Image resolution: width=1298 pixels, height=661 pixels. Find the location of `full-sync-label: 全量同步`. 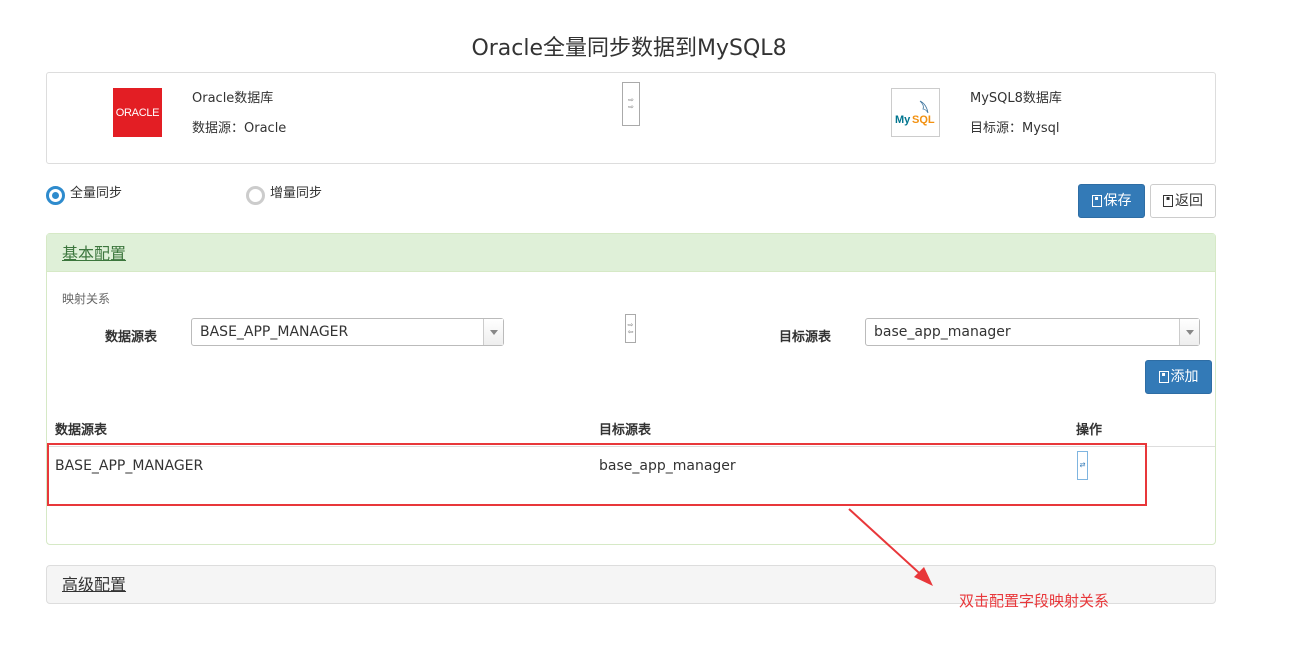

full-sync-label: 全量同步 is located at coordinates (96, 194).